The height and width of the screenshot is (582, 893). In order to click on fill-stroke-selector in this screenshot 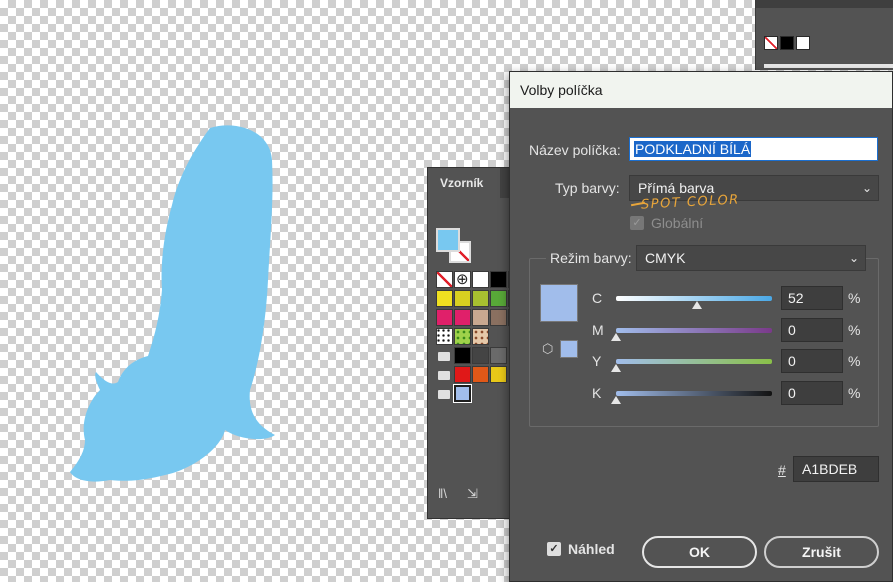, I will do `click(456, 246)`.